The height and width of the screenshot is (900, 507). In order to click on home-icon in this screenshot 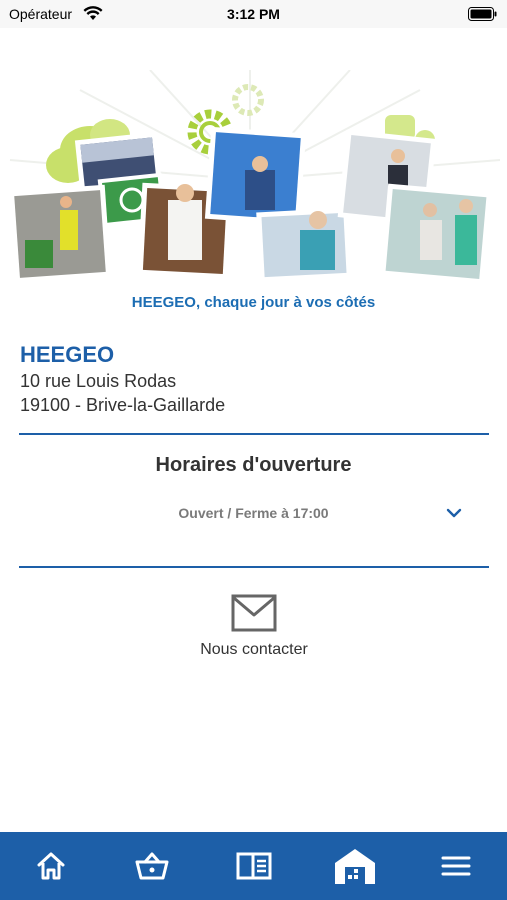, I will do `click(51, 866)`.